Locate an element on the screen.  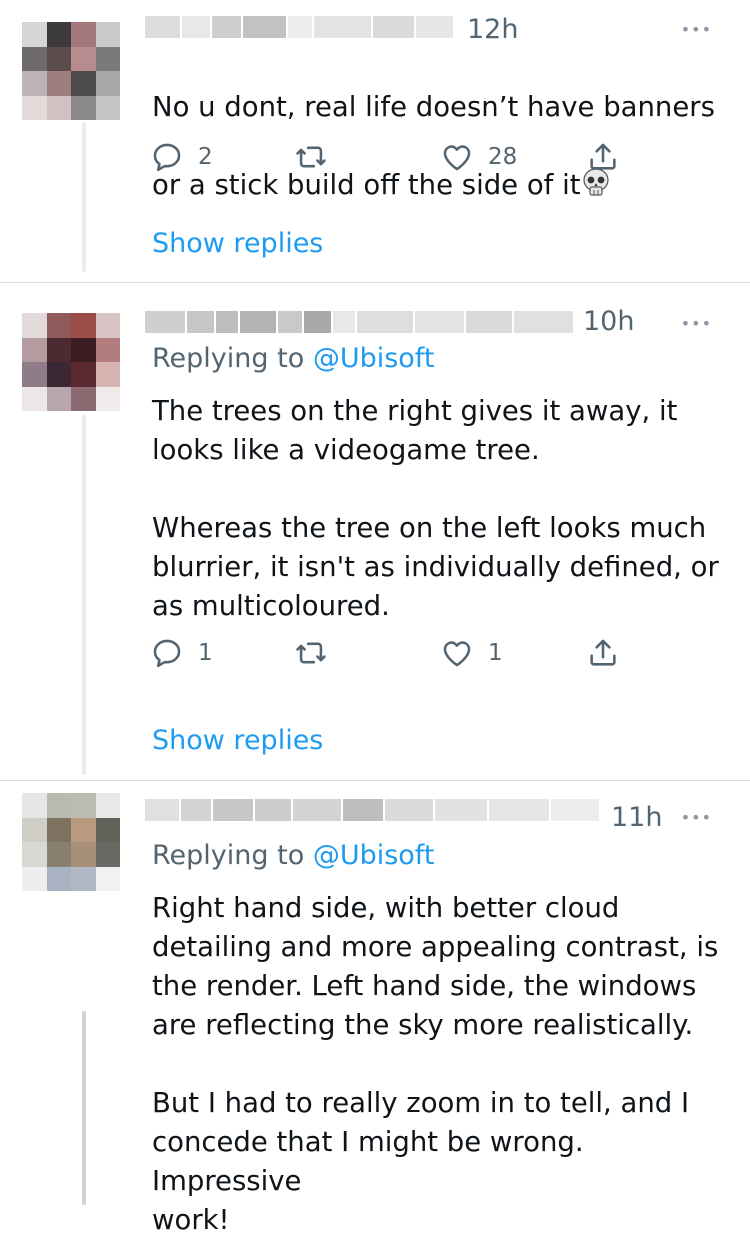
like-count: 28 is located at coordinates (503, 157).